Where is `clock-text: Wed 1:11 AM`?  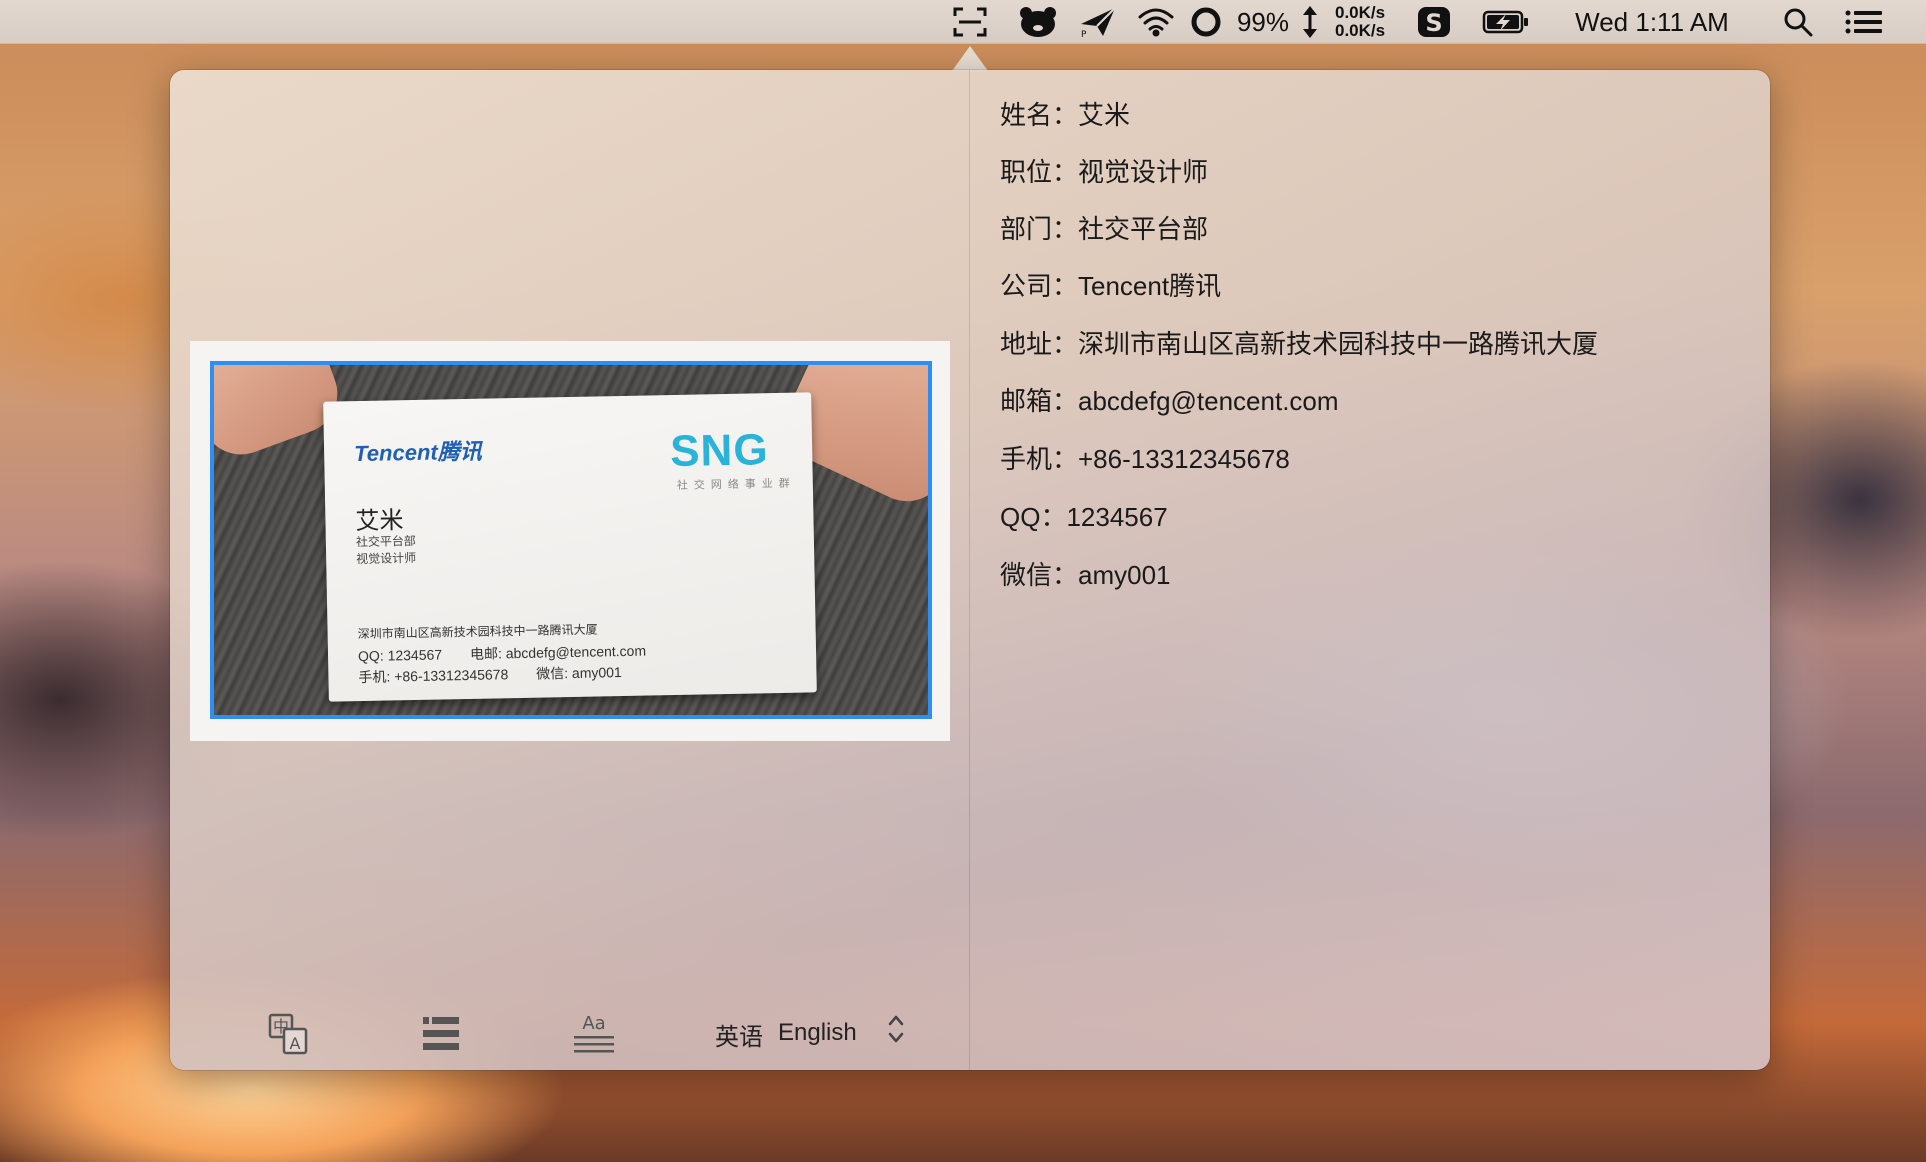 clock-text: Wed 1:11 AM is located at coordinates (1652, 21).